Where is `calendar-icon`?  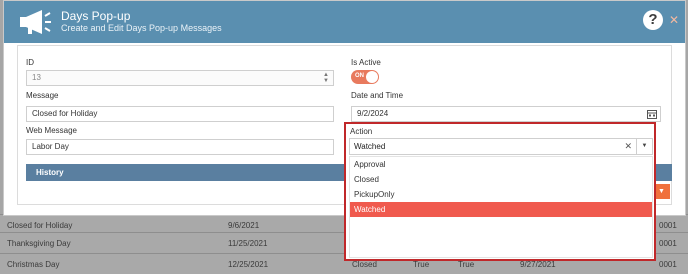
calendar-icon is located at coordinates (652, 114).